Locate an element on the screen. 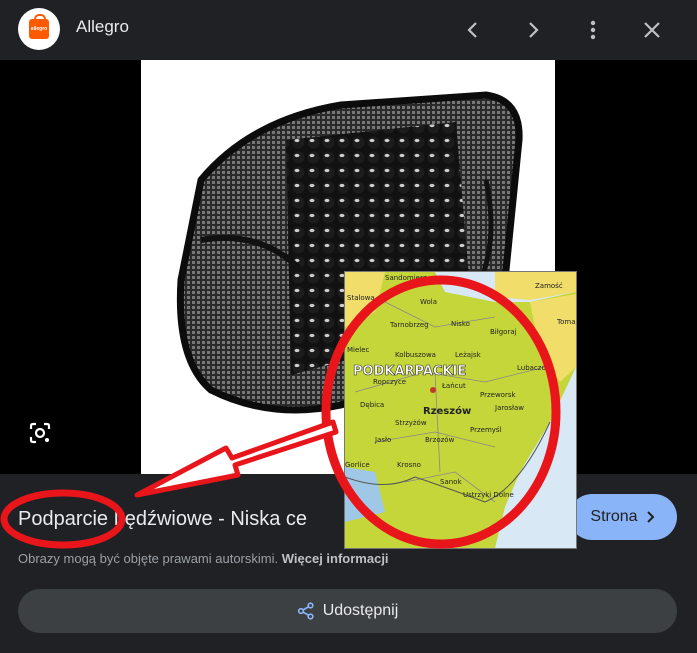  map-place-label: Ropczyce is located at coordinates (389, 382).